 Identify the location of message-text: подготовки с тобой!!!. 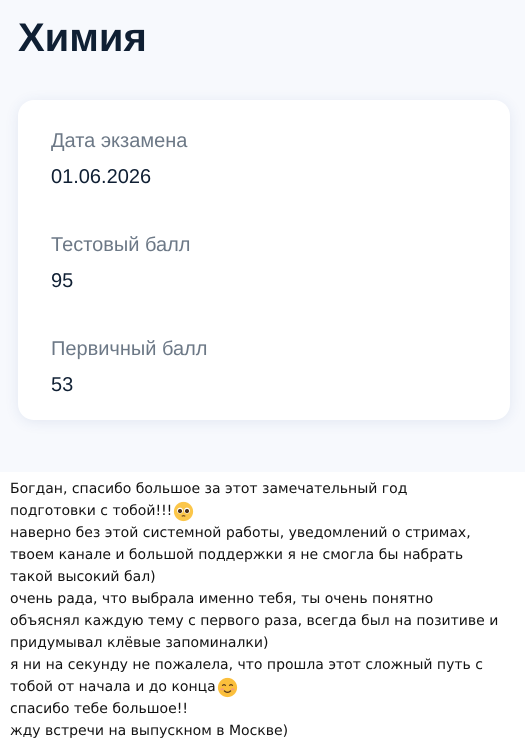
(91, 511).